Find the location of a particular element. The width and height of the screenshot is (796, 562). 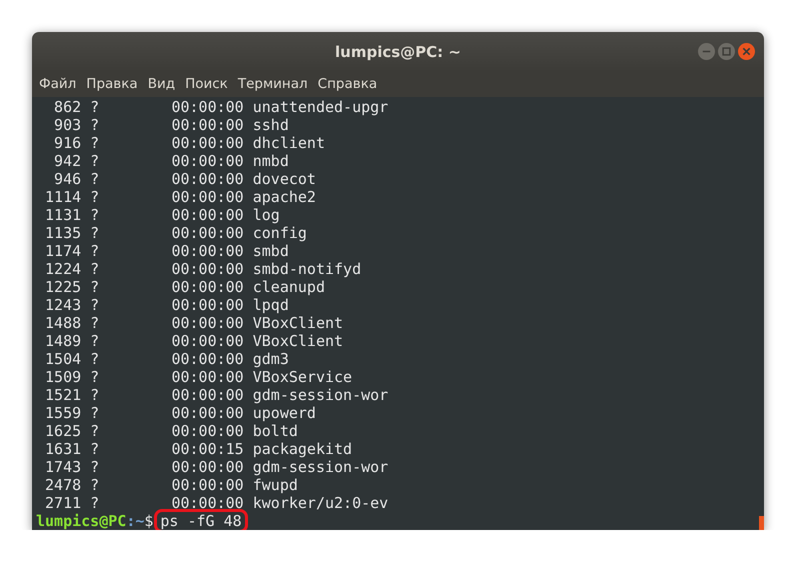

output-line: 1743 ? 00:00:00 gdm-session-wor is located at coordinates (216, 467).